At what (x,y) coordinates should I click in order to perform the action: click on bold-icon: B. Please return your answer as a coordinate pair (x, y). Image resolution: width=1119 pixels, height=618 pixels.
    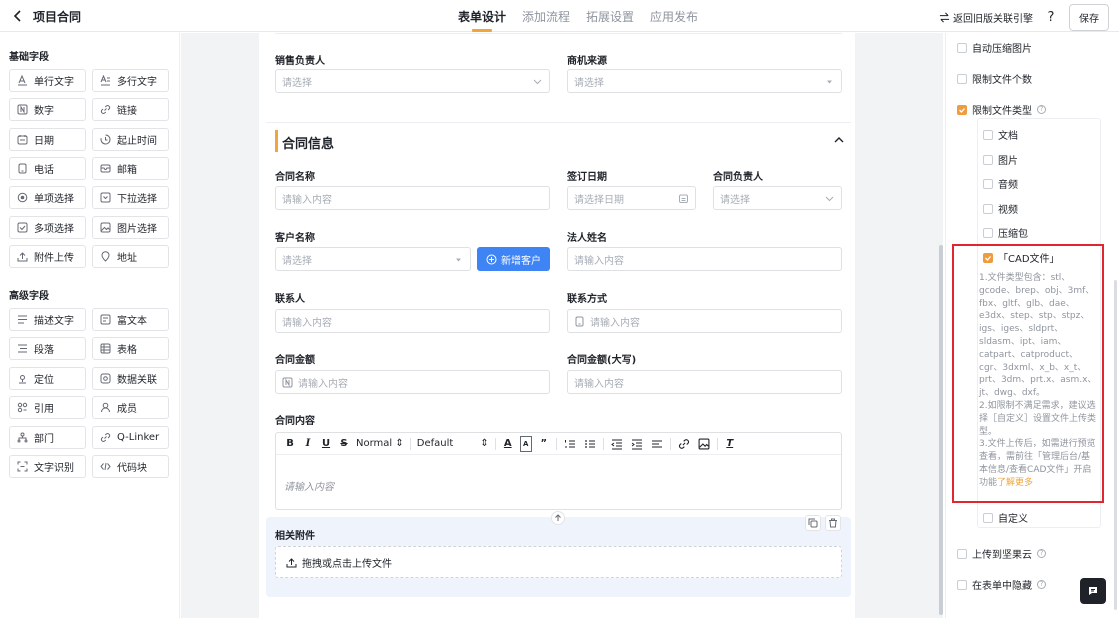
    Looking at the image, I should click on (290, 444).